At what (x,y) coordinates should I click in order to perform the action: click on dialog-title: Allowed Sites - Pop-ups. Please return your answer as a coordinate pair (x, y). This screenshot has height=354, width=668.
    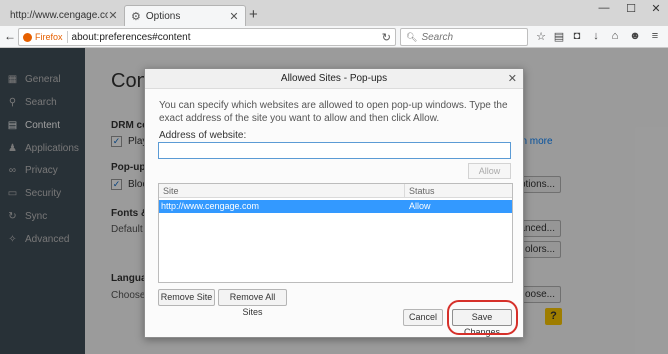
    Looking at the image, I should click on (334, 79).